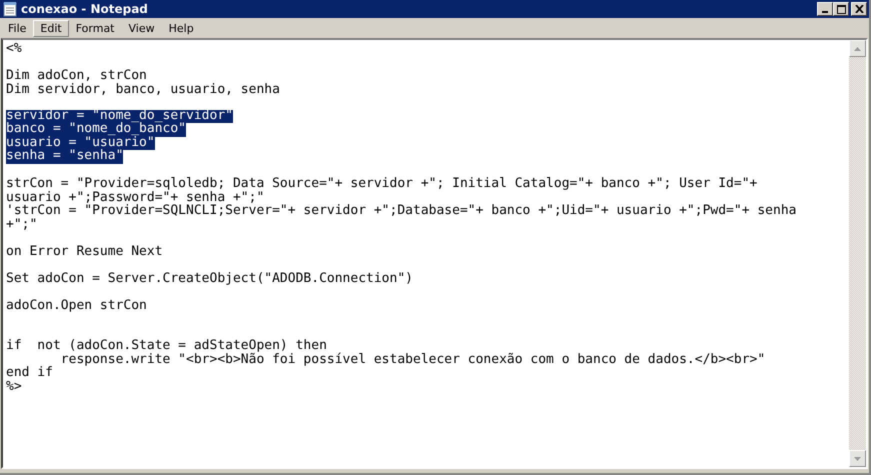 The width and height of the screenshot is (871, 475). I want to click on code-line: adoCon.Open strCon, so click(76, 305).